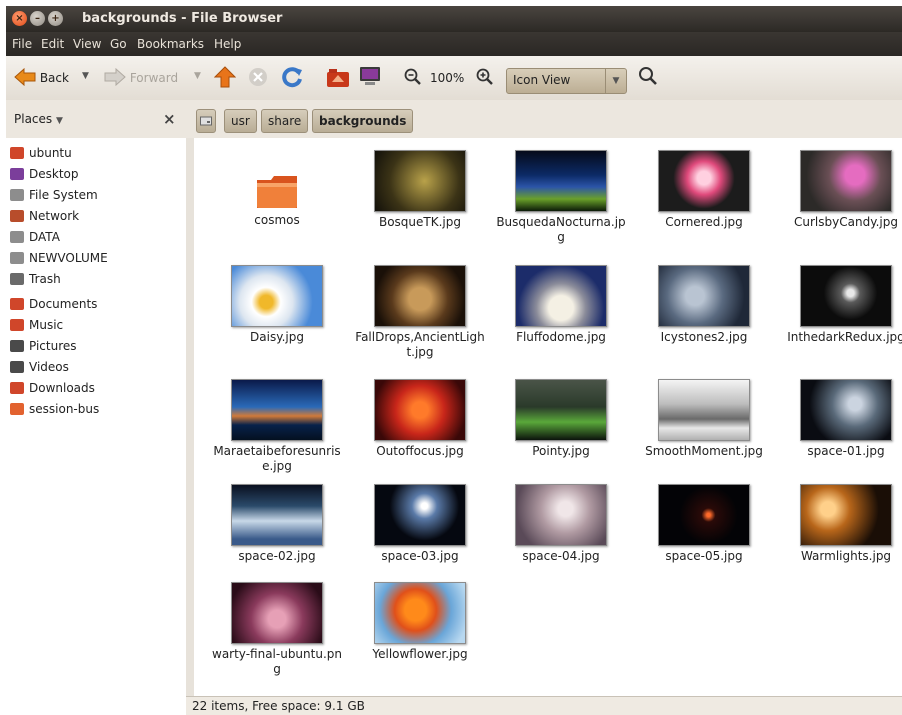  I want to click on zoom-level: 100%, so click(447, 78).